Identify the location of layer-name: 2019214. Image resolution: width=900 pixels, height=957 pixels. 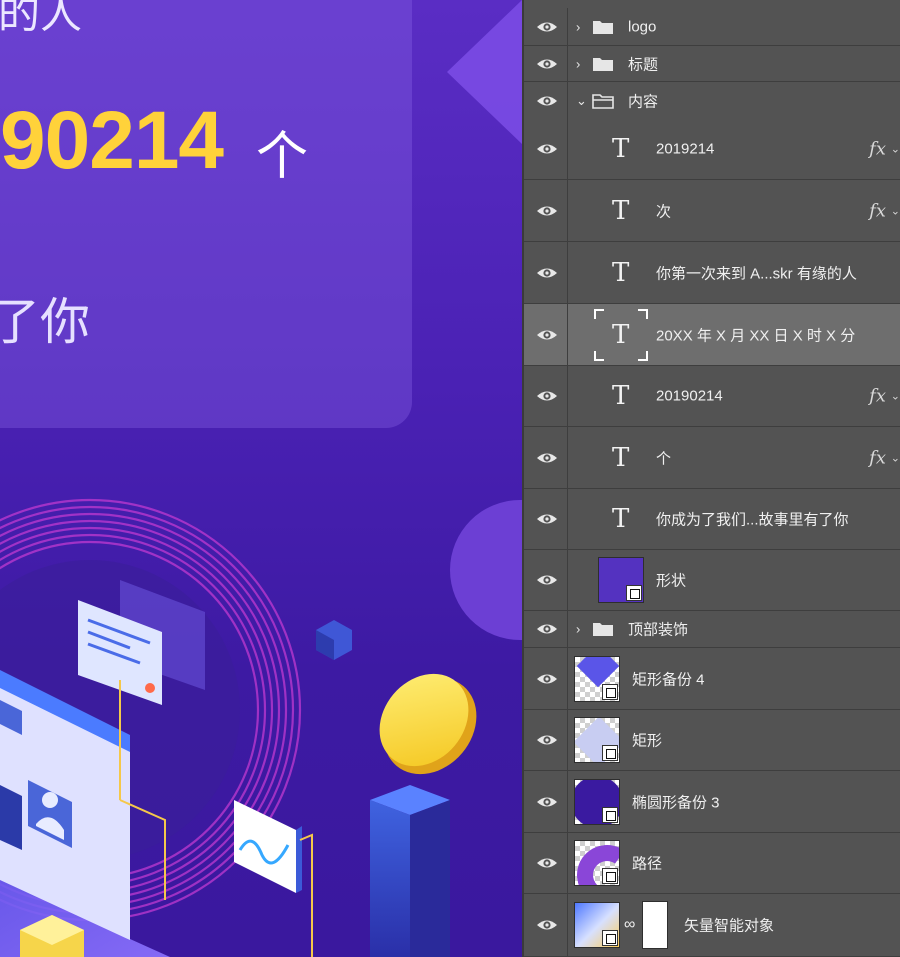
(685, 148).